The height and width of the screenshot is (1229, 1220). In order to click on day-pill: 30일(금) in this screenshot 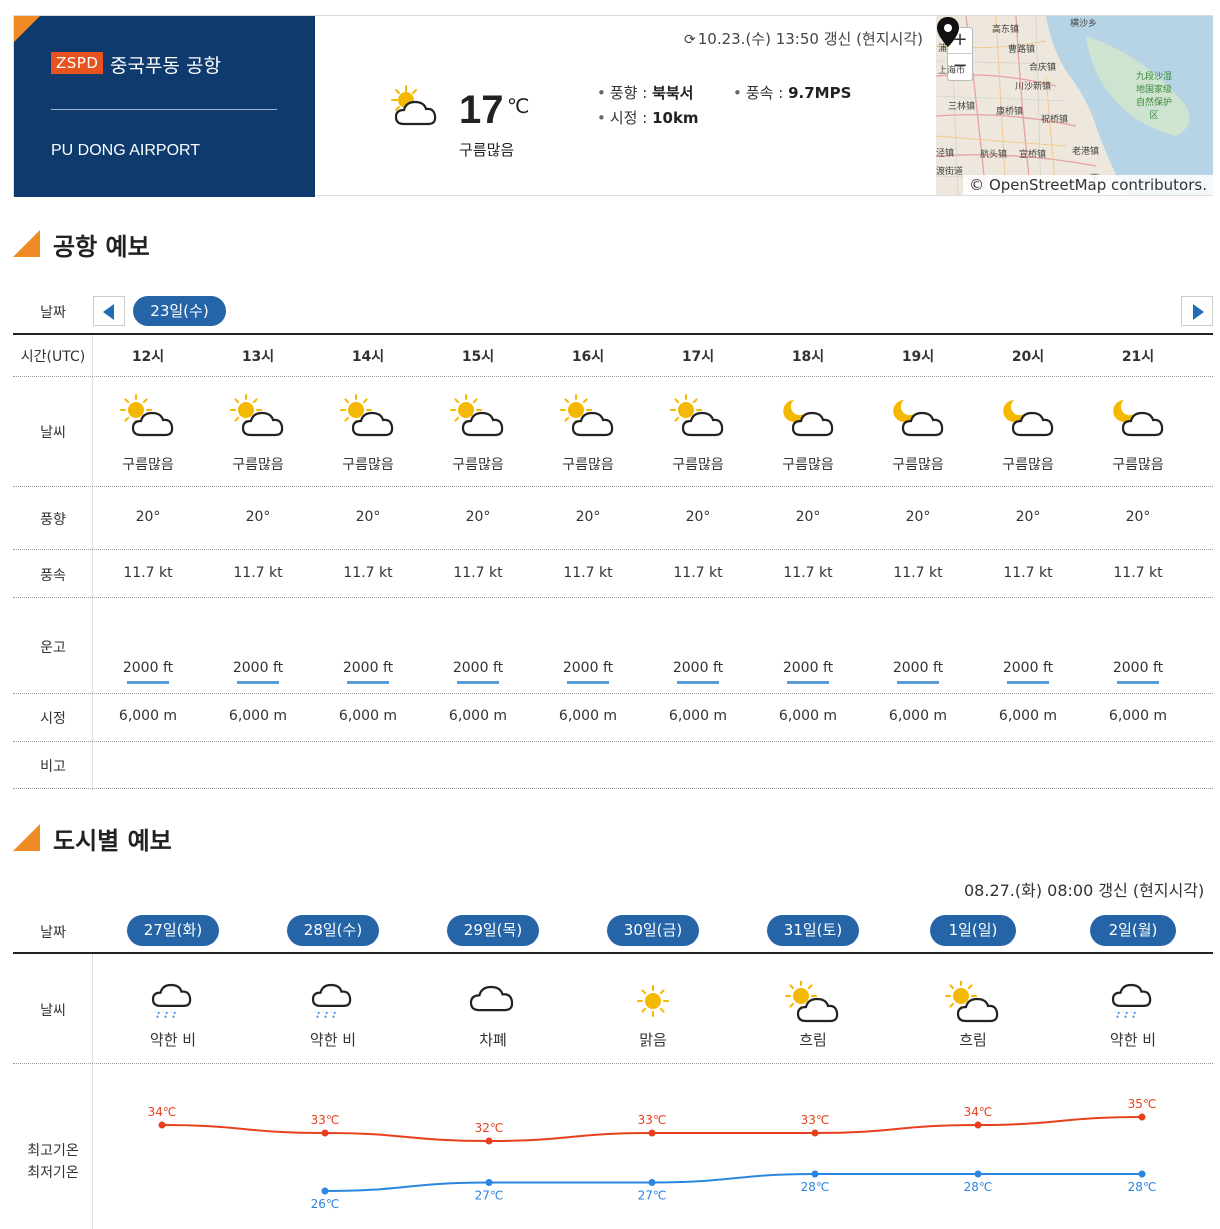, I will do `click(653, 930)`.